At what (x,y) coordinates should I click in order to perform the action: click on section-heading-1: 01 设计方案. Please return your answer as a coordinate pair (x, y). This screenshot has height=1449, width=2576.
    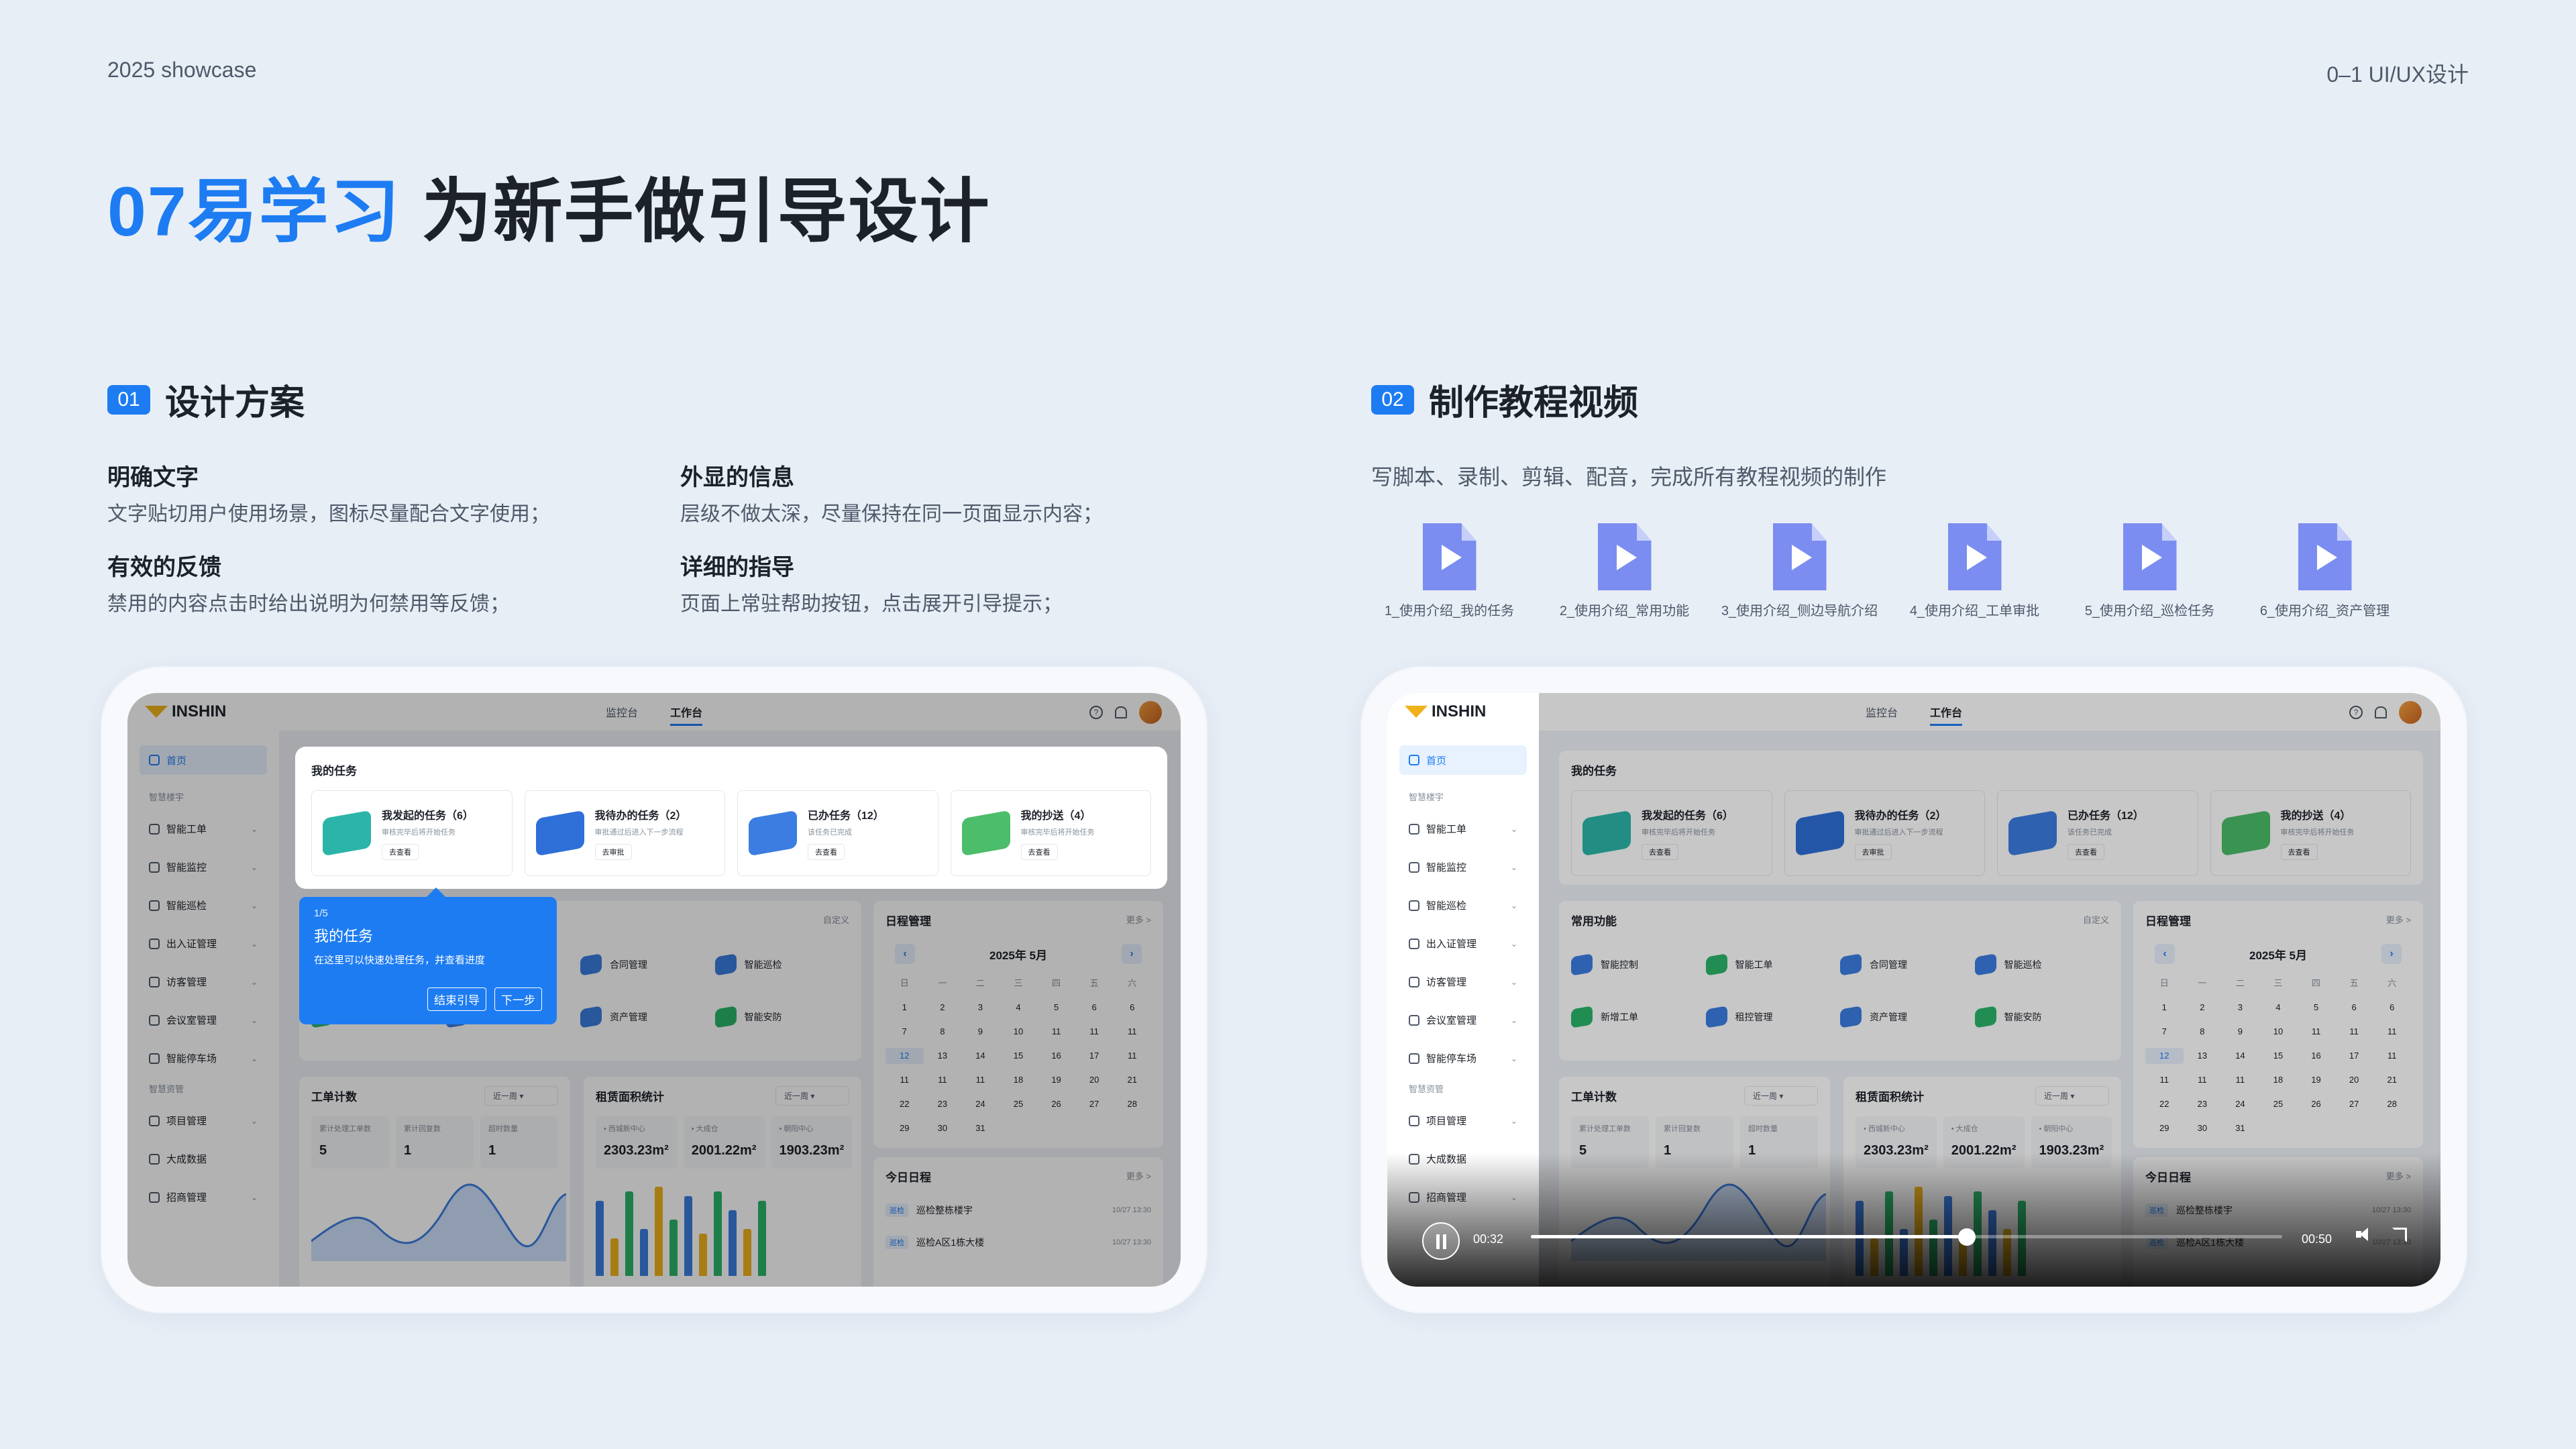
    Looking at the image, I should click on (206, 399).